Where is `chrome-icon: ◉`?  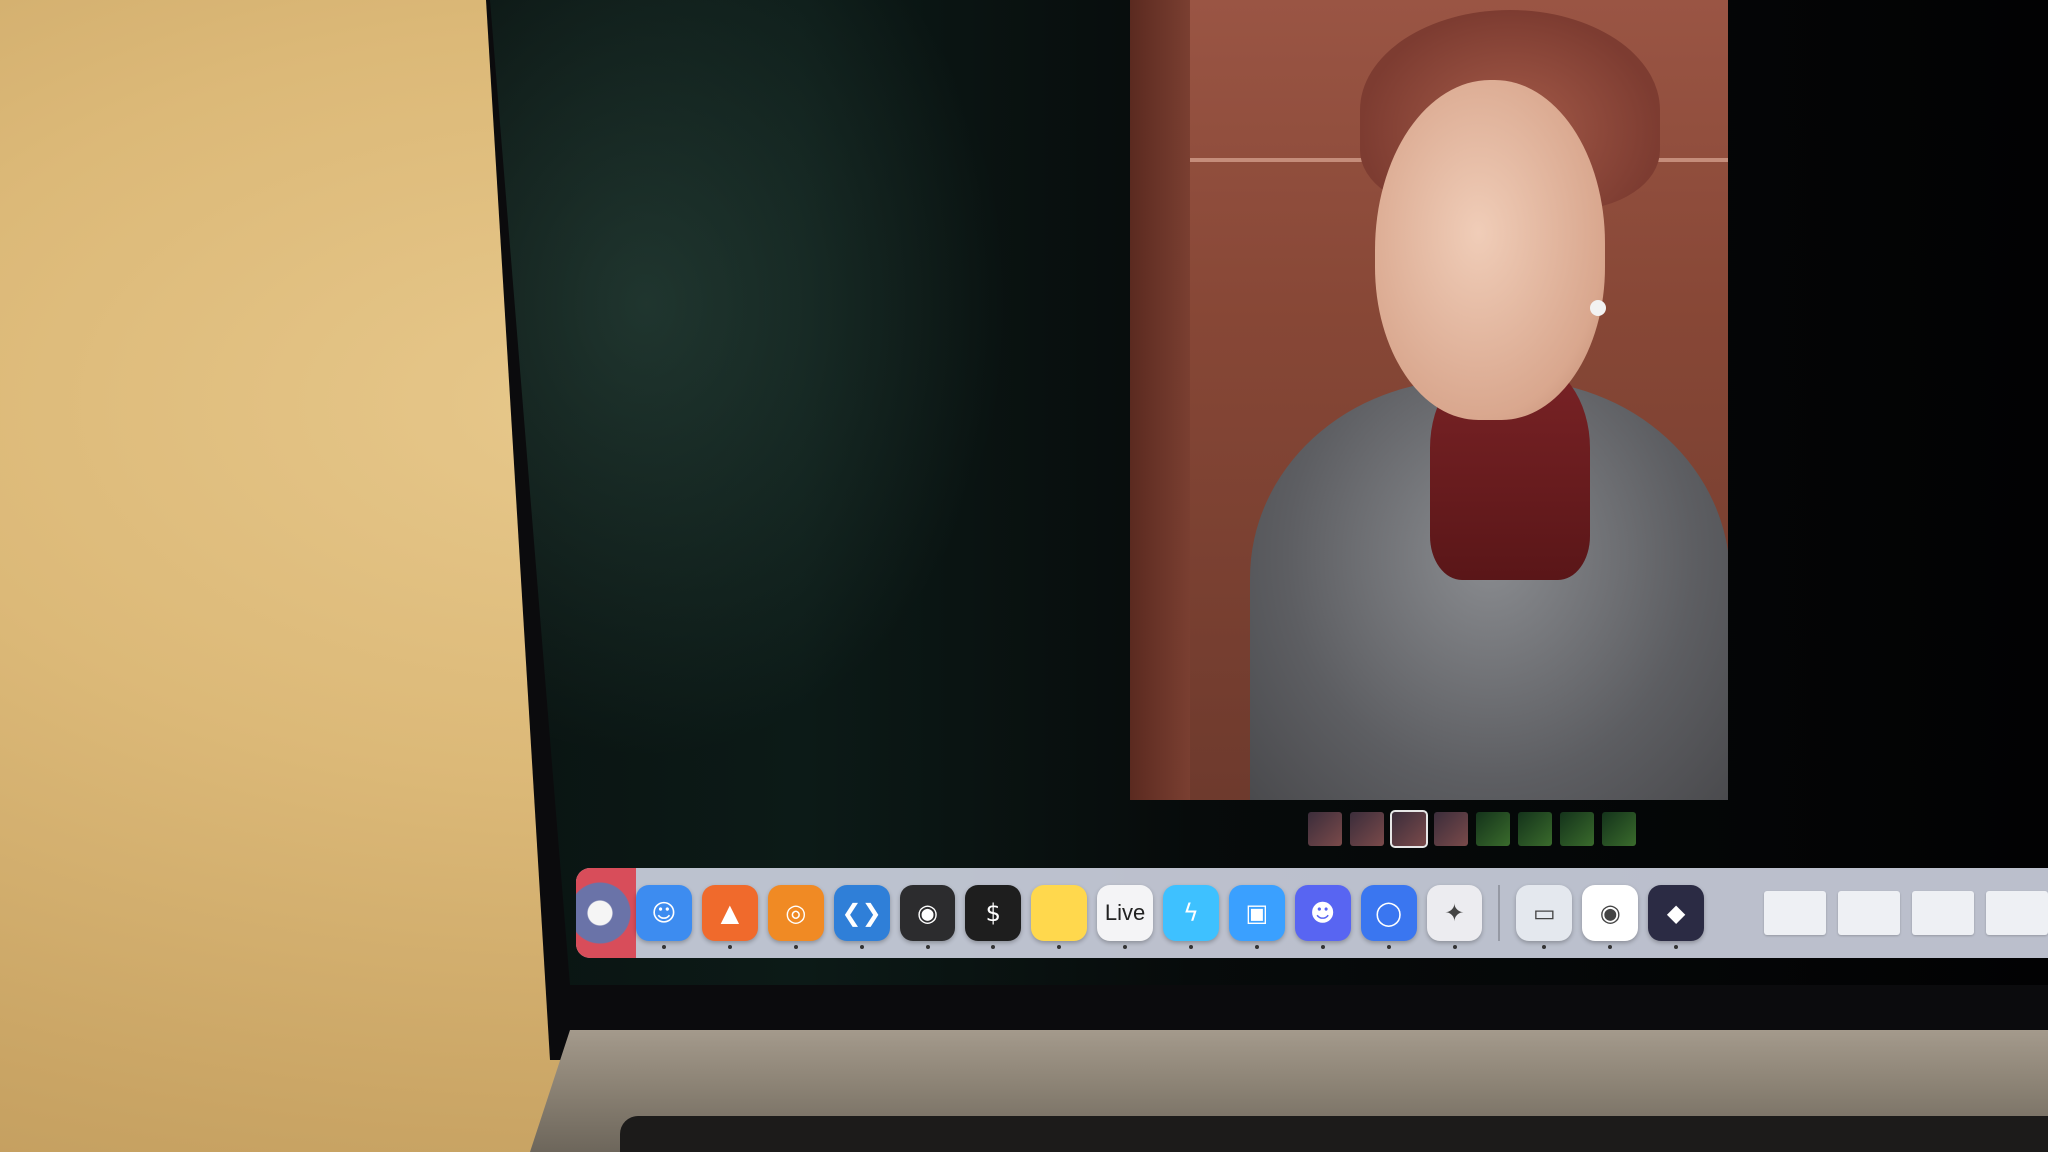 chrome-icon: ◉ is located at coordinates (1610, 917).